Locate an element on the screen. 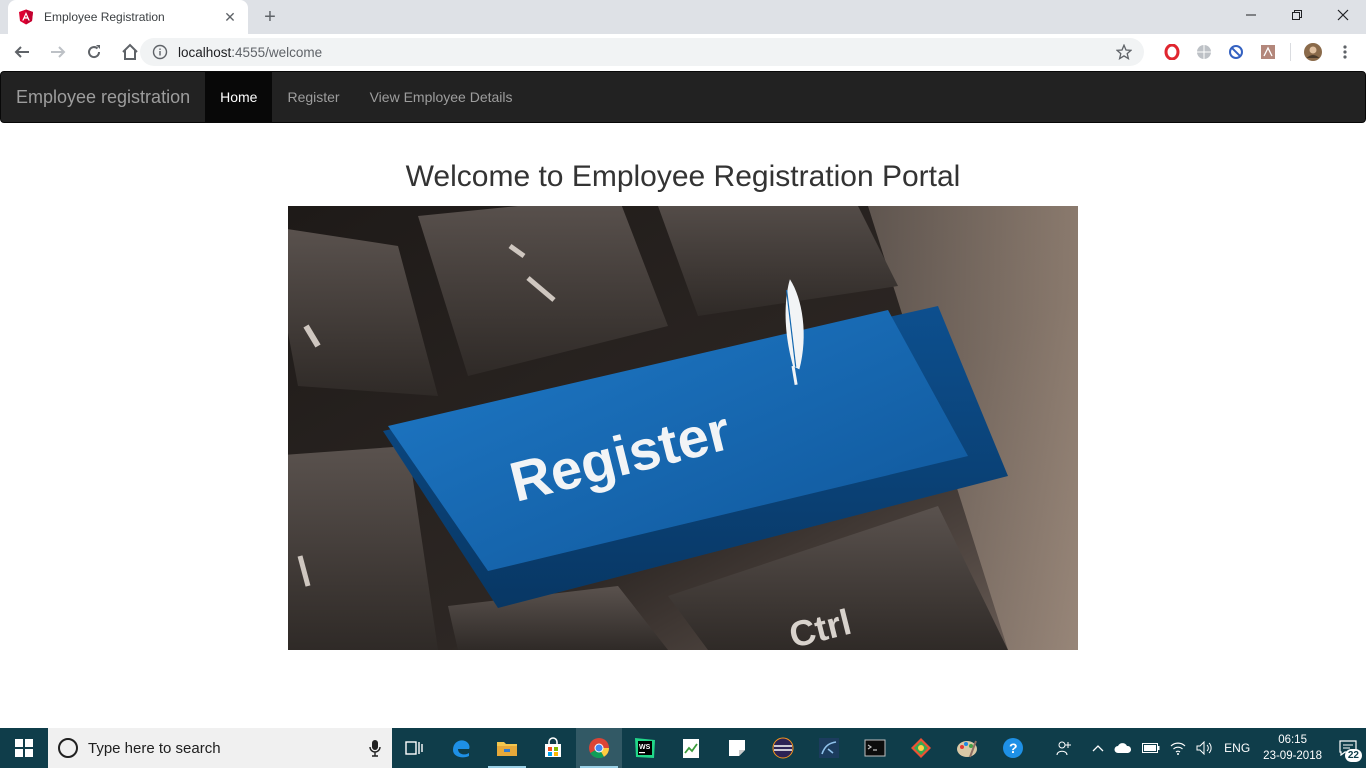  browser-tab: Employee Registration ✕ is located at coordinates (128, 17).